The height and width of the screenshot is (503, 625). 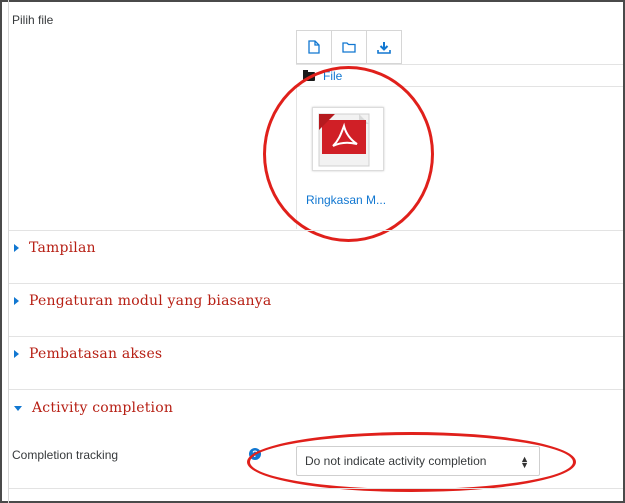 What do you see at coordinates (150, 301) in the screenshot?
I see `section-title: Pengaturan modul yang biasanya` at bounding box center [150, 301].